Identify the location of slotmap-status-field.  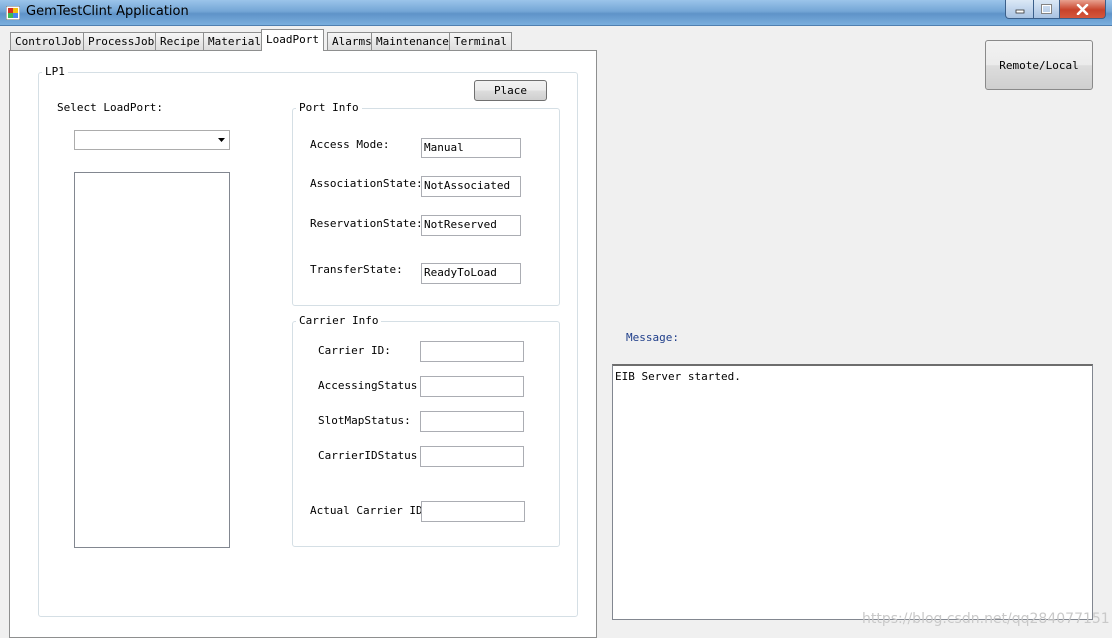
(472, 421).